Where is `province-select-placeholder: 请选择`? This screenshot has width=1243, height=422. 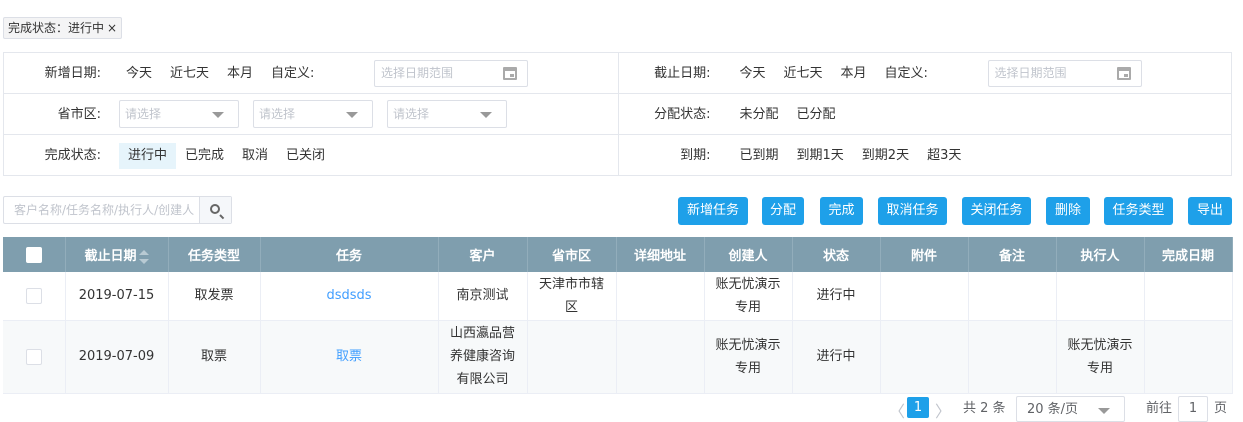 province-select-placeholder: 请选择 is located at coordinates (143, 114).